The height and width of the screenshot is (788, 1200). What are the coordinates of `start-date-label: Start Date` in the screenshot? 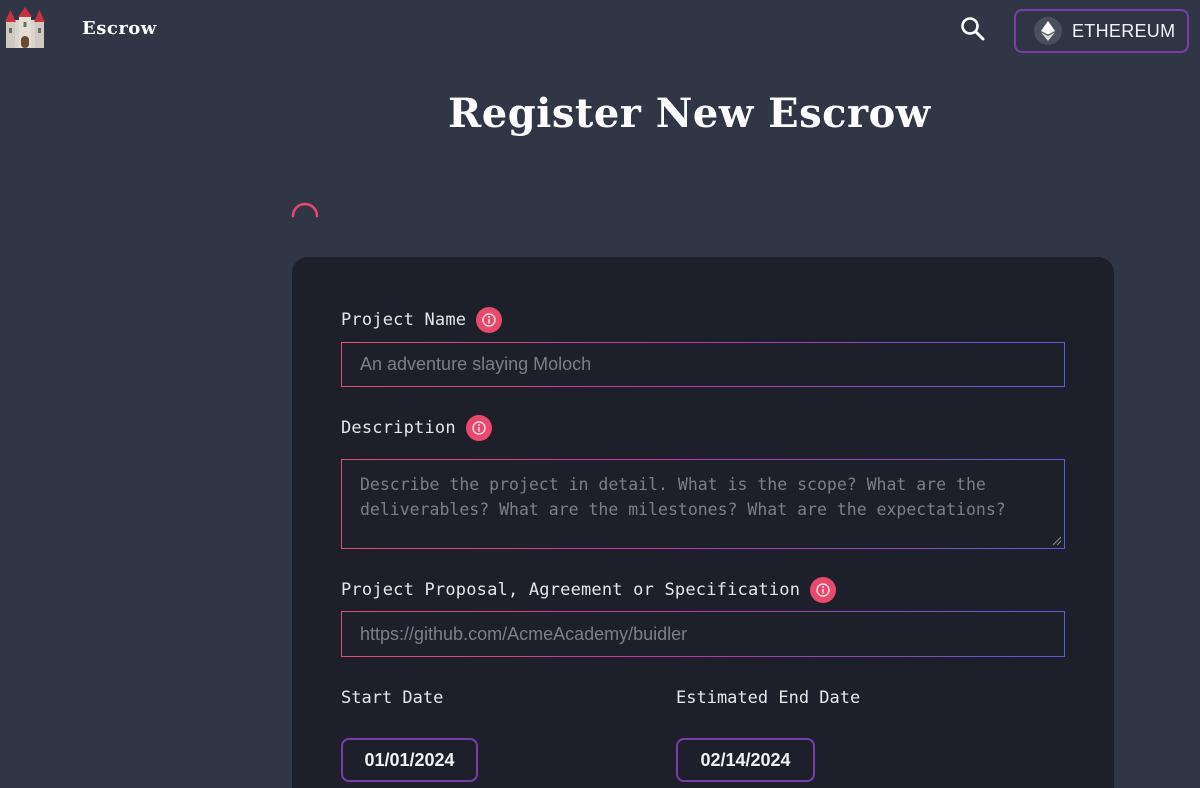 It's located at (392, 698).